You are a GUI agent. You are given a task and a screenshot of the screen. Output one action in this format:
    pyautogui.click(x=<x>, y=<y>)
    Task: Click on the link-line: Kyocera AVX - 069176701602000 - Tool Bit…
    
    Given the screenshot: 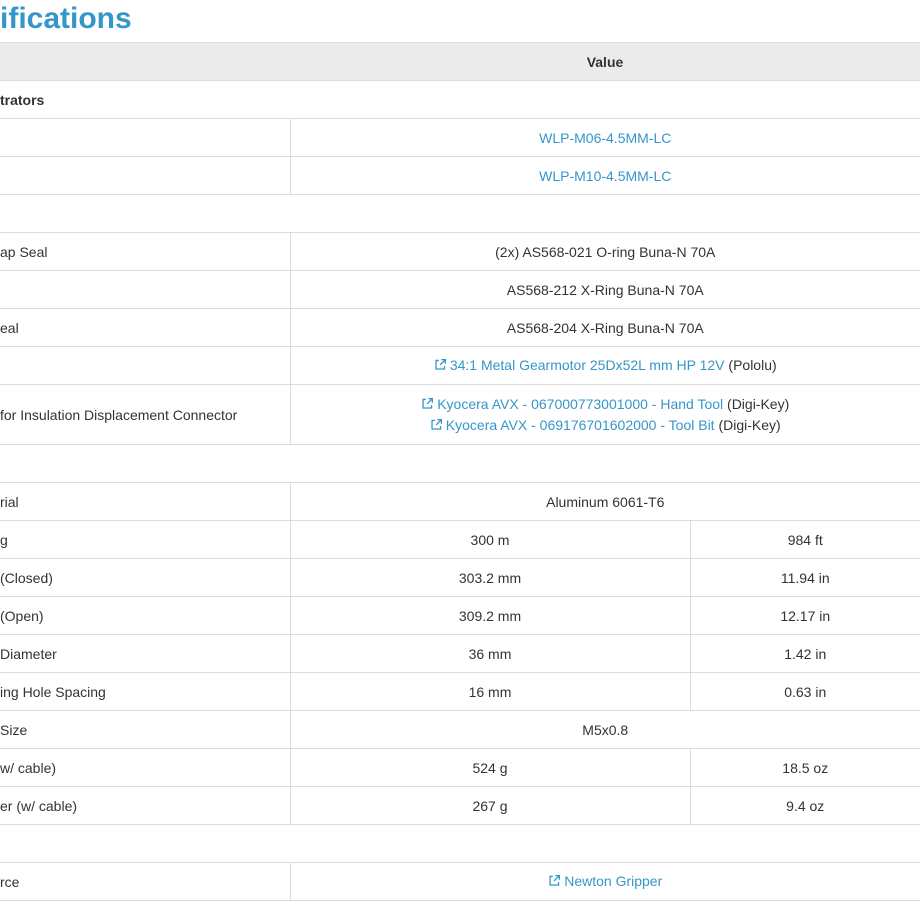 What is the action you would take?
    pyautogui.click(x=605, y=425)
    